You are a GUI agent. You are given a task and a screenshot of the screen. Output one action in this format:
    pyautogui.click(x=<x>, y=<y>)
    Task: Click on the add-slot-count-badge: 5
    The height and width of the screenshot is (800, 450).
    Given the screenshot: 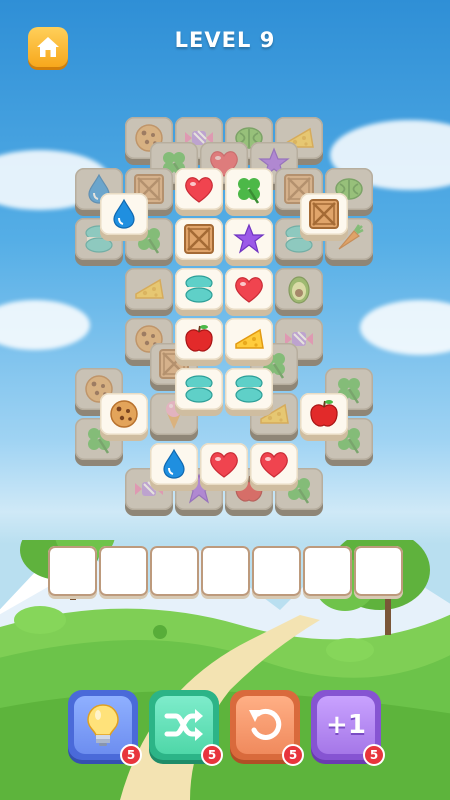 What is the action you would take?
    pyautogui.click(x=374, y=755)
    